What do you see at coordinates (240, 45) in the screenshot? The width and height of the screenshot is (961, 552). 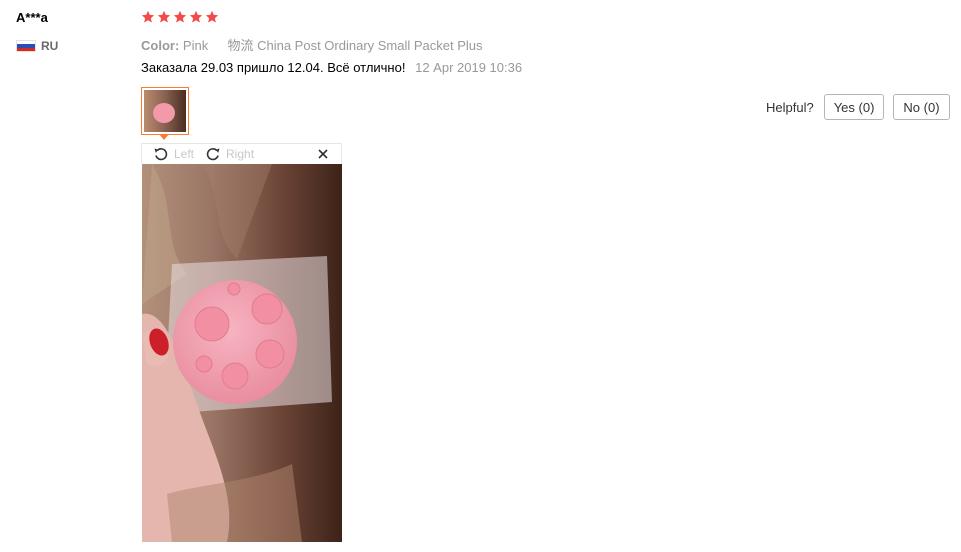 I see `logistics-key: 物流` at bounding box center [240, 45].